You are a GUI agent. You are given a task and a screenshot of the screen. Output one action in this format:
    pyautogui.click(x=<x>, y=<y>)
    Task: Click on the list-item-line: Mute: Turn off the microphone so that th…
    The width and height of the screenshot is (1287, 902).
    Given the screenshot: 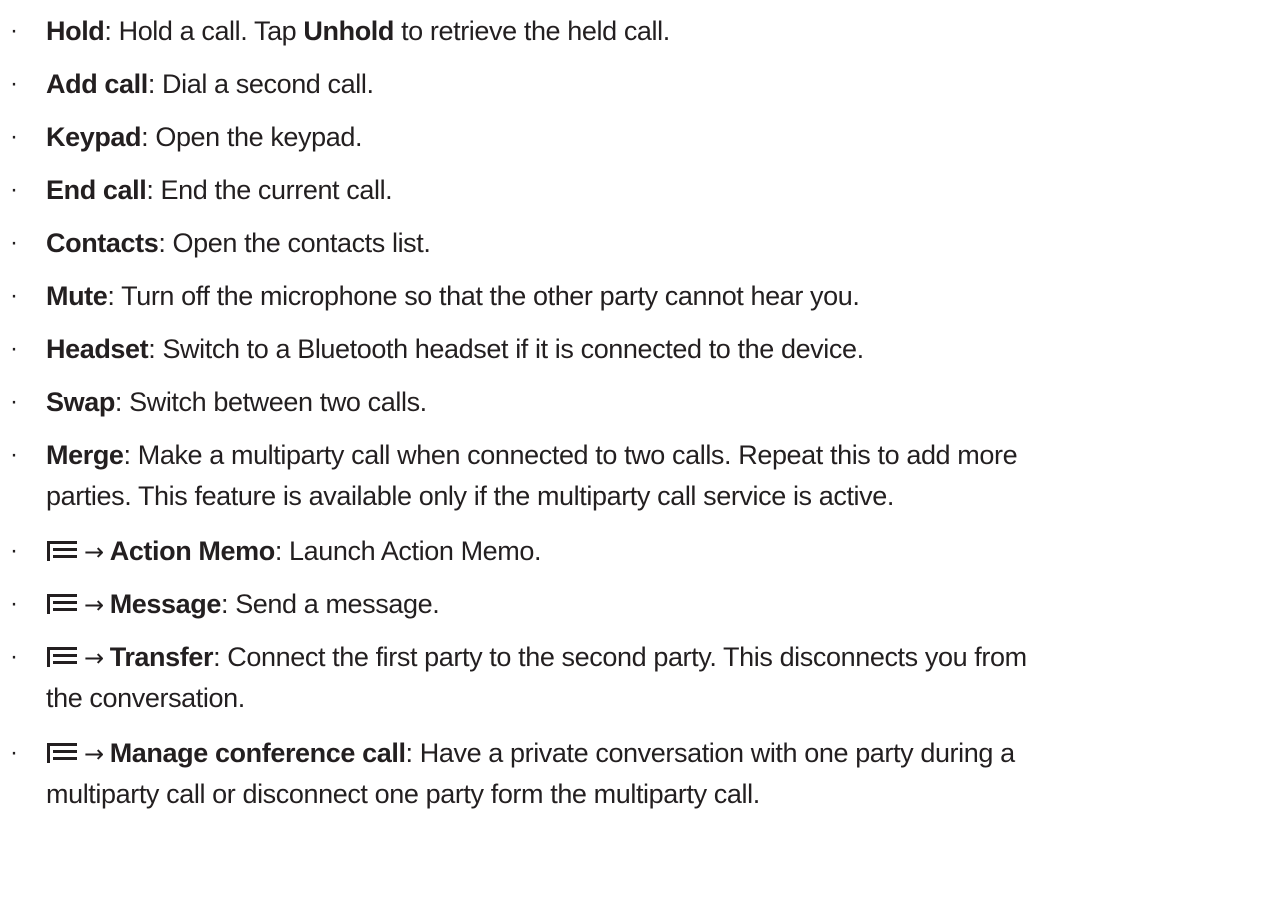 What is the action you would take?
    pyautogui.click(x=453, y=296)
    